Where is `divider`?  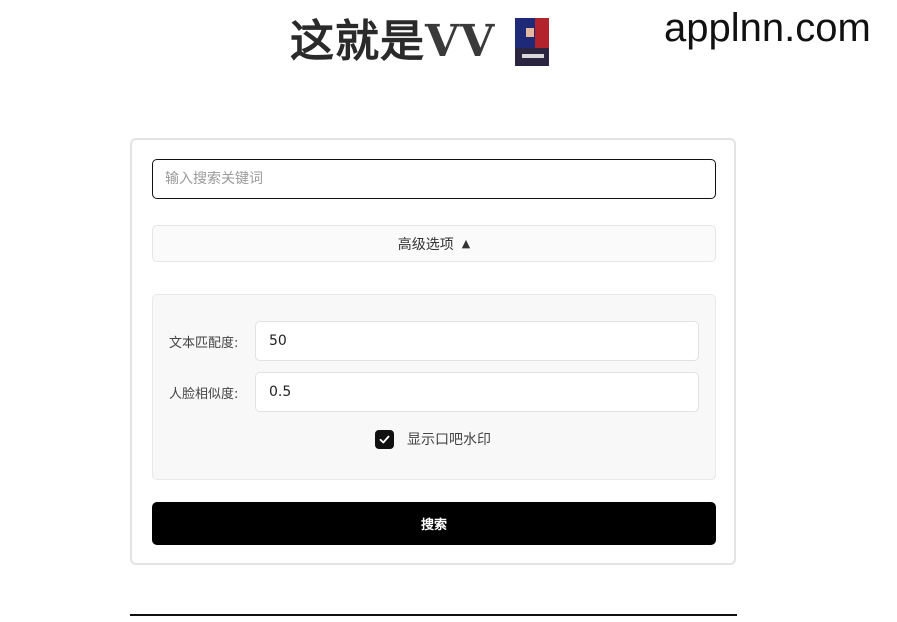 divider is located at coordinates (433, 615).